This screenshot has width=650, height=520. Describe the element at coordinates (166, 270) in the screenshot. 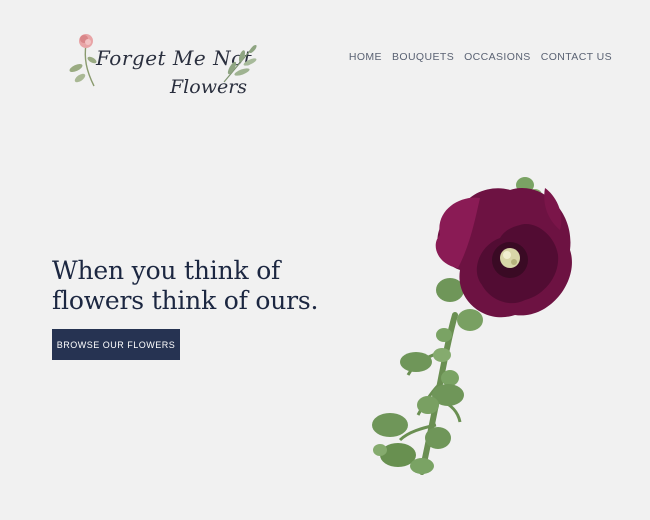

I see `hero-headline-line1: When you think of` at that location.